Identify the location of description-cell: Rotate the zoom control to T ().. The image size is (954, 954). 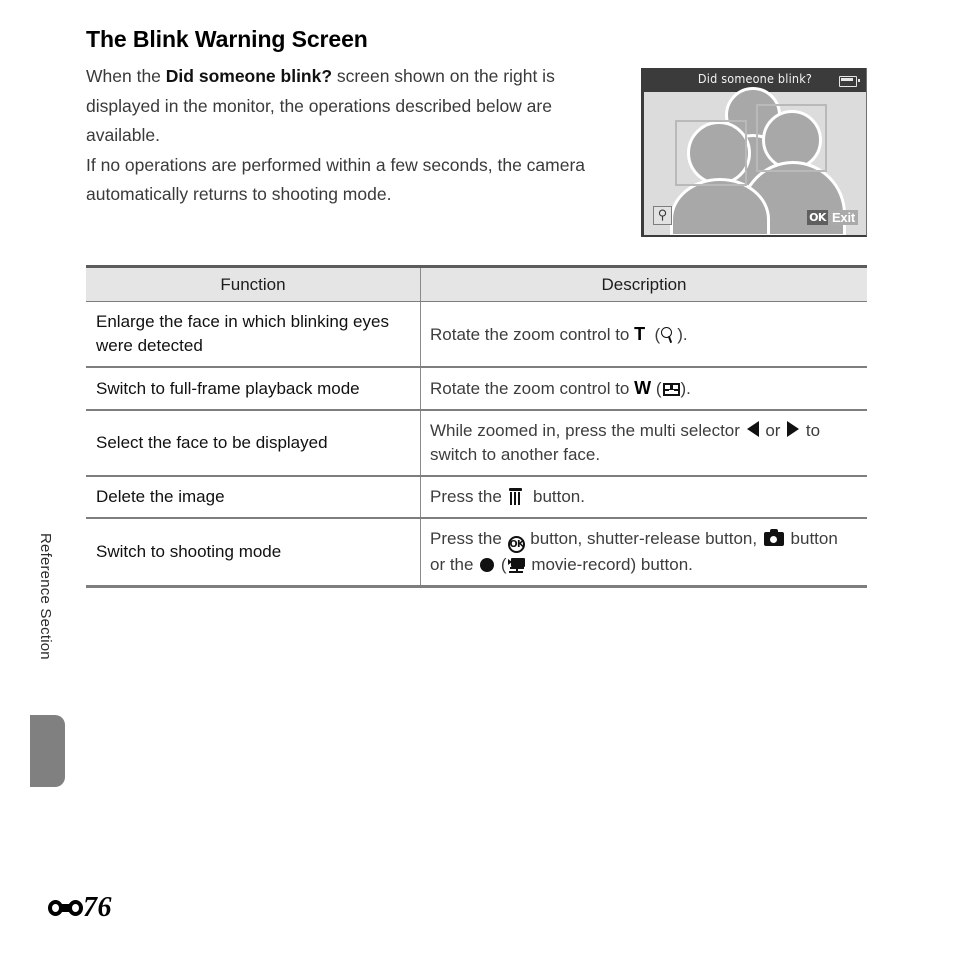
(643, 334).